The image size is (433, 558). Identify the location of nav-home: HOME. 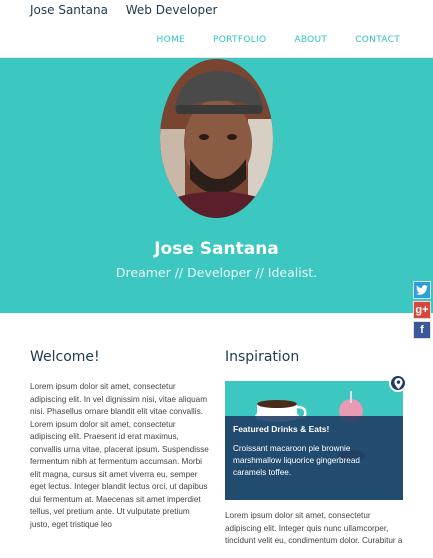
(171, 40).